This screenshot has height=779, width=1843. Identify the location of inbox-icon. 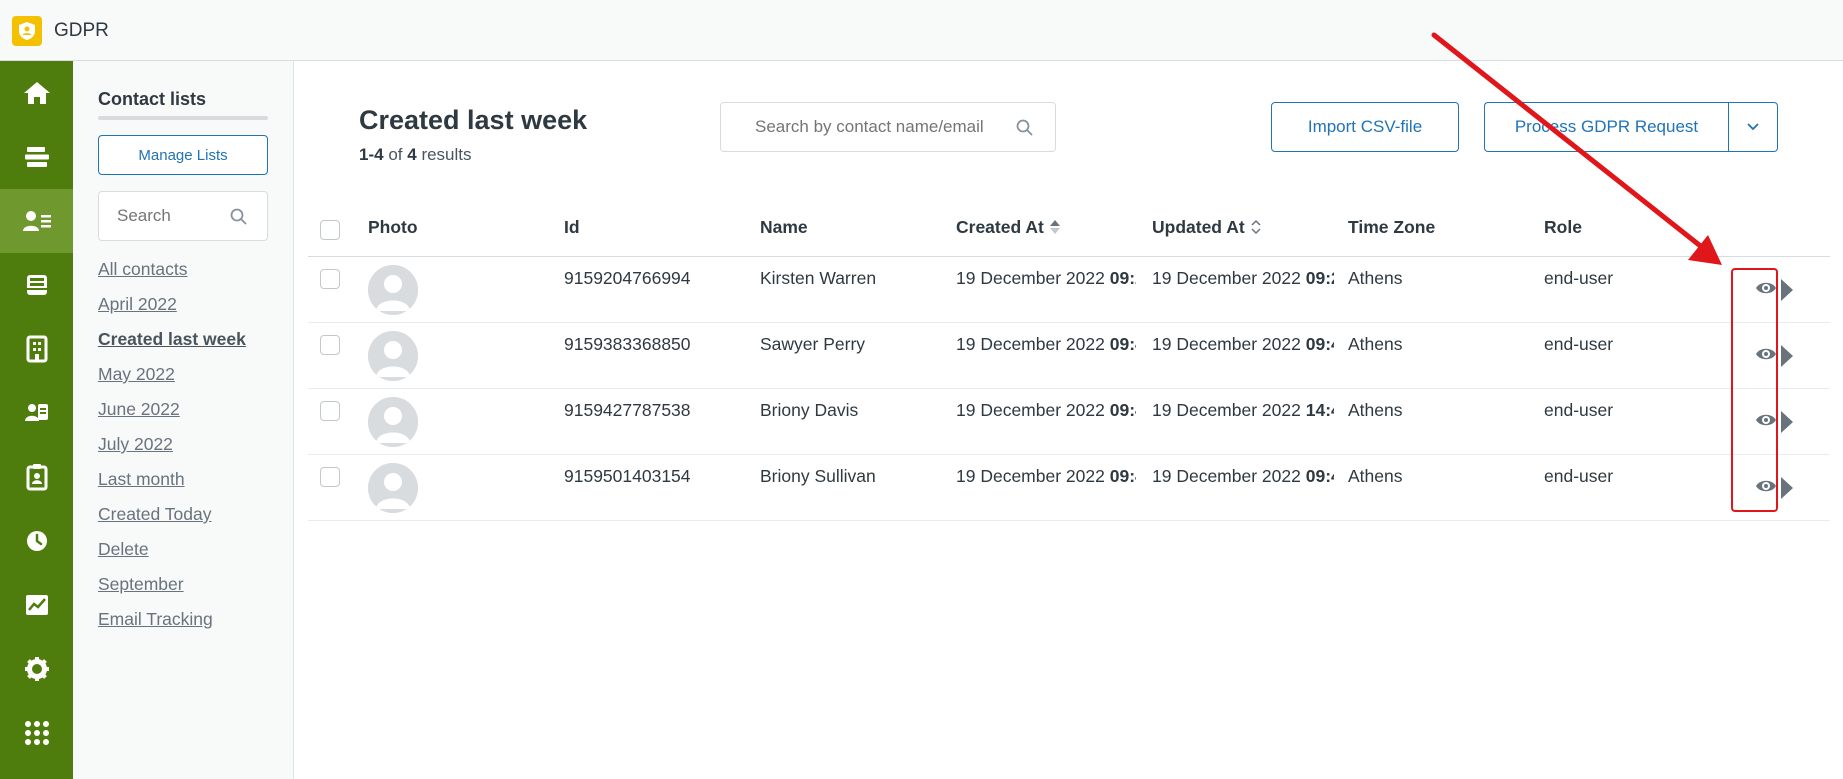
(36, 285).